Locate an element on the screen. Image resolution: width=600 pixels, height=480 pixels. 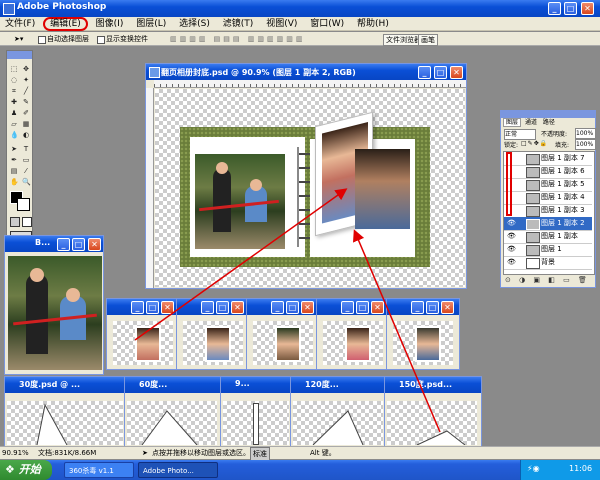
auto-select-checkbox is located at coordinates (42, 40).